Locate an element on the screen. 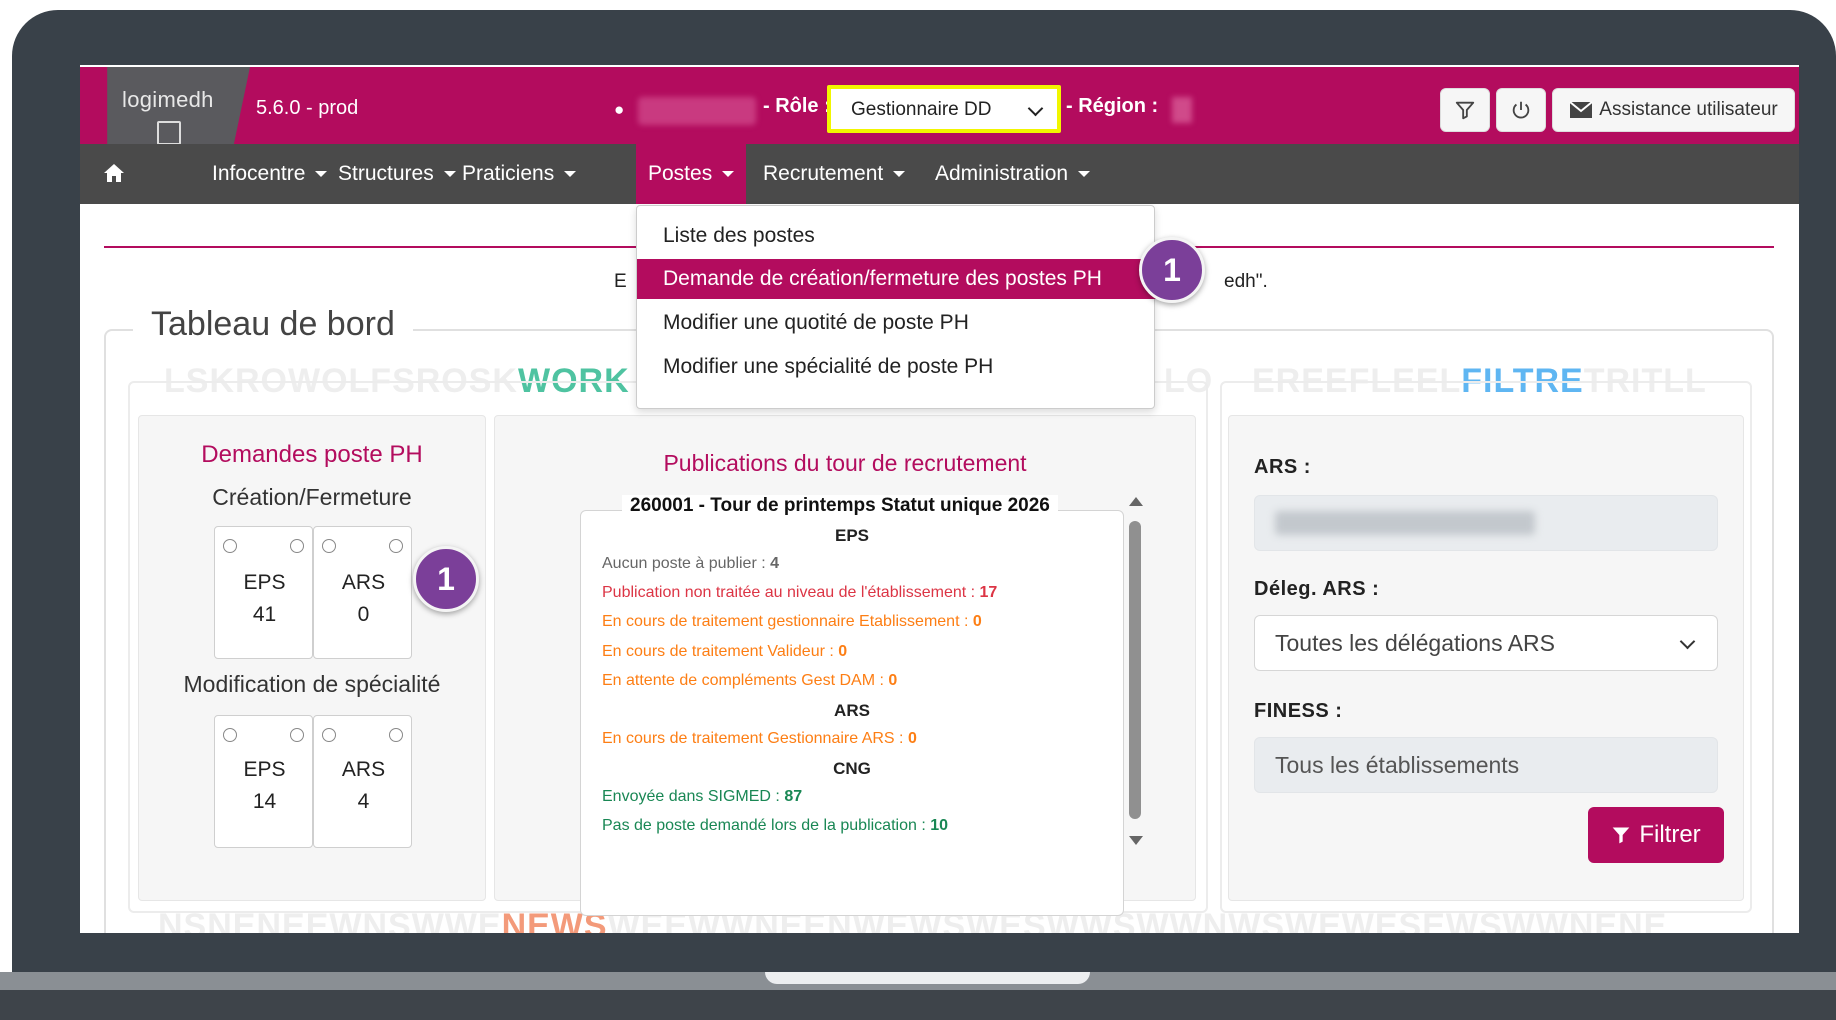 The width and height of the screenshot is (1836, 1020). version-label: 5.6.0 - prod is located at coordinates (307, 108).